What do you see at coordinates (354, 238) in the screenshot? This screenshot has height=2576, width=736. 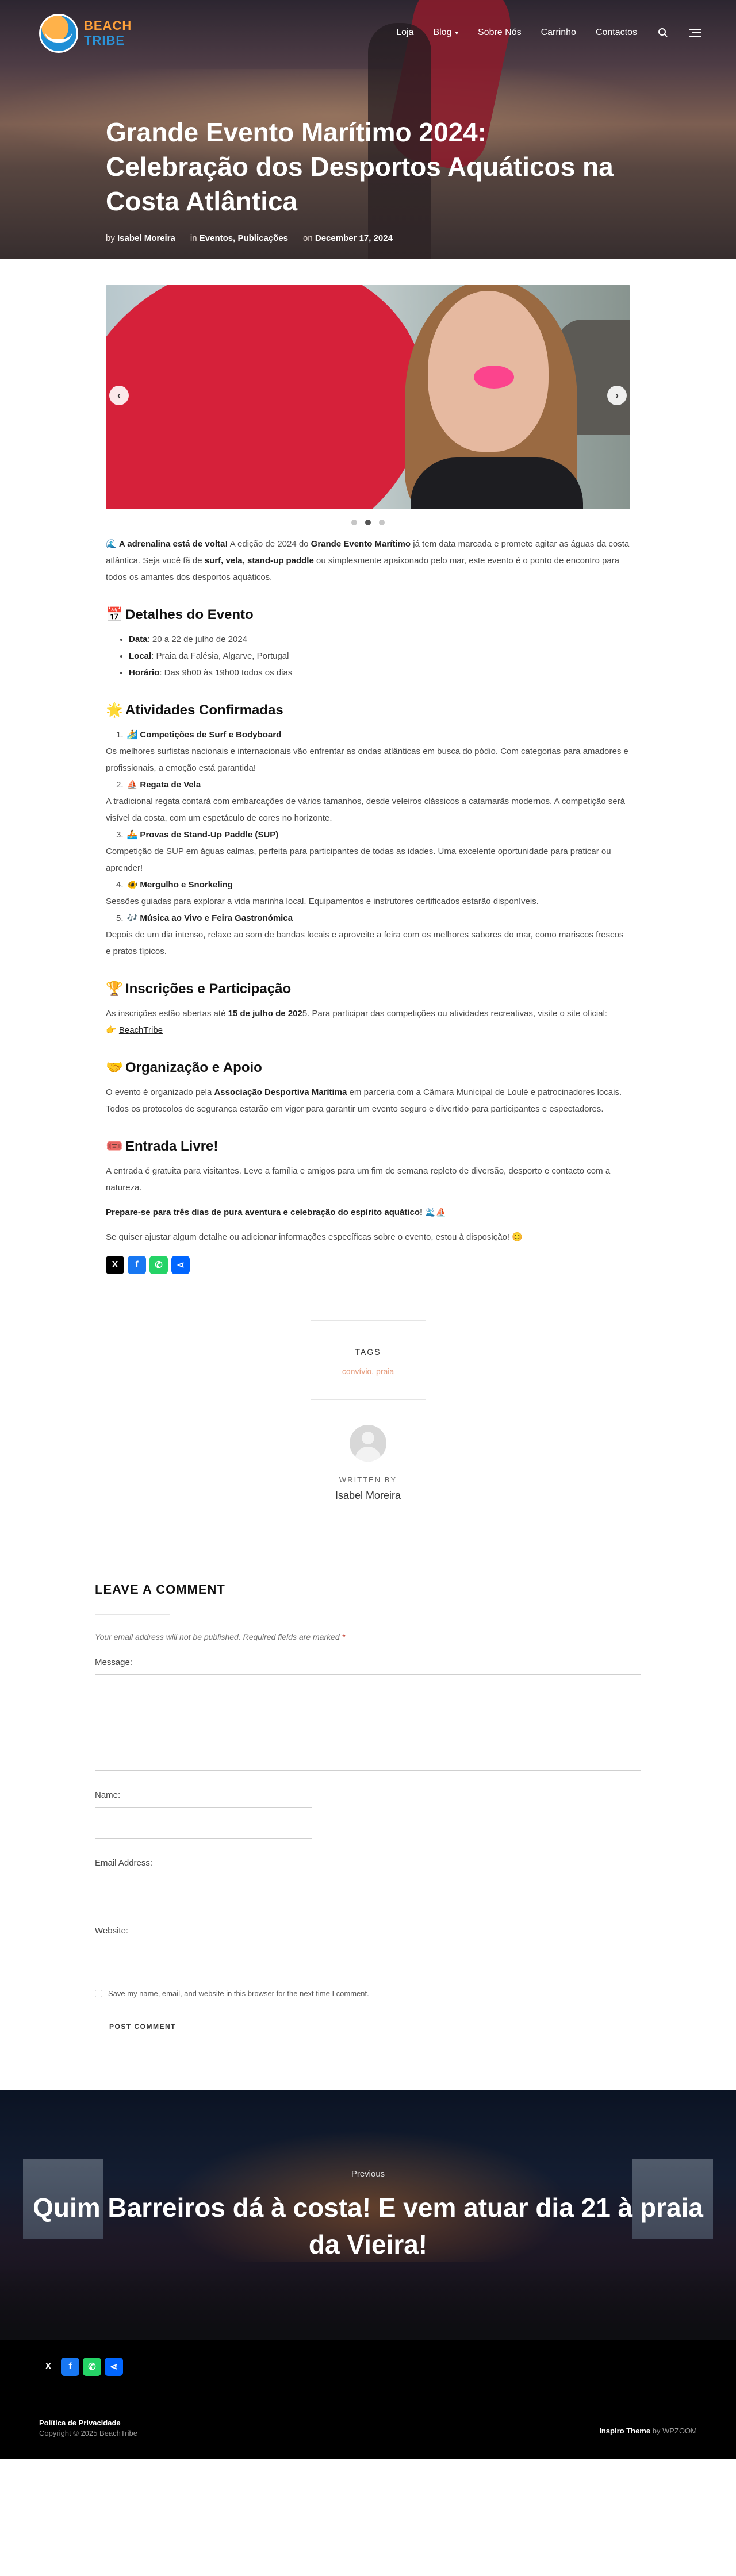 I see `post-date: December 17, 2024` at bounding box center [354, 238].